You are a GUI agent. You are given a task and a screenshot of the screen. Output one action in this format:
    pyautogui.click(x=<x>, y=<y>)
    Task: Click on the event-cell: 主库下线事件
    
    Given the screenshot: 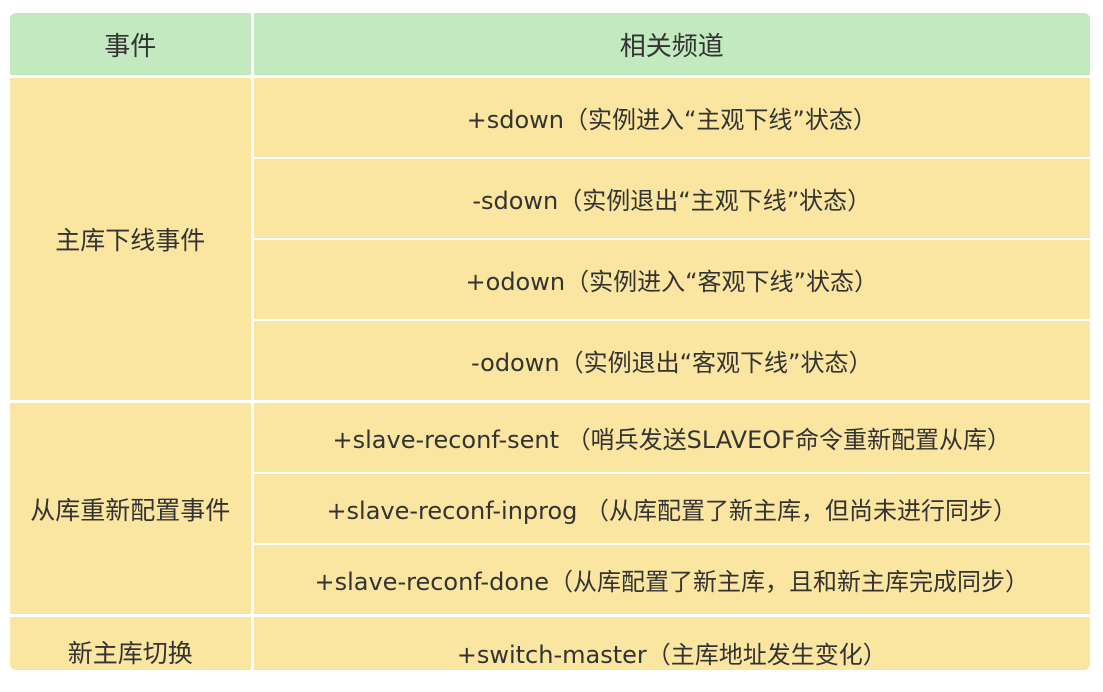 What is the action you would take?
    pyautogui.click(x=132, y=239)
    